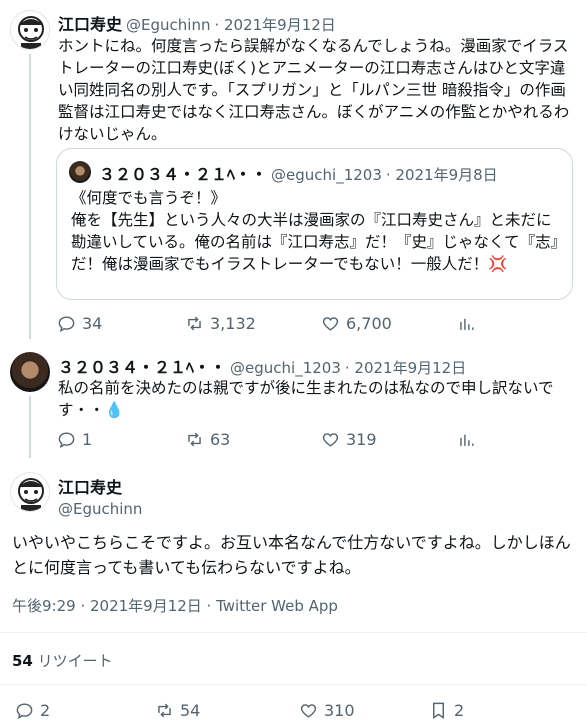  Describe the element at coordinates (226, 710) in the screenshot. I see `retweet-button: 54` at that location.